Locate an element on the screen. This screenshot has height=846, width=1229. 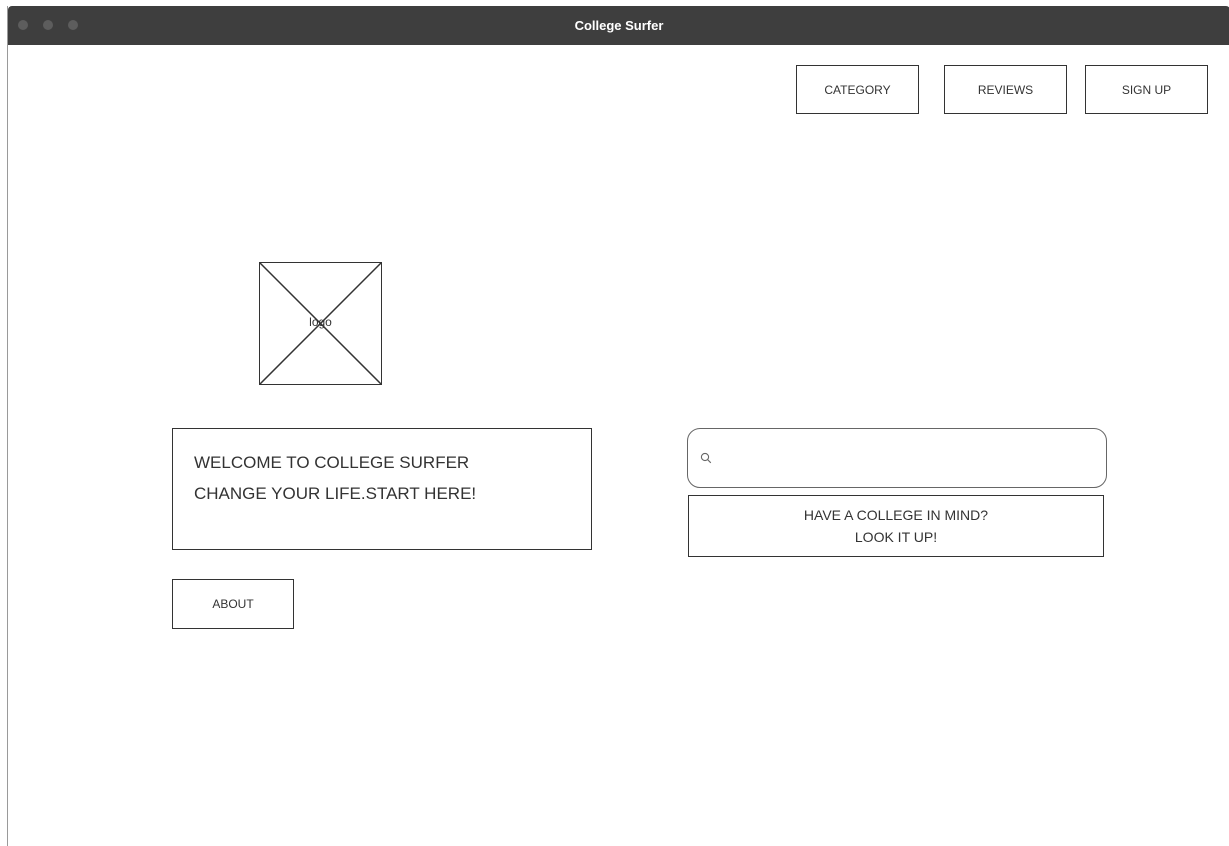
category-button-label: CATEGORY is located at coordinates (857, 89).